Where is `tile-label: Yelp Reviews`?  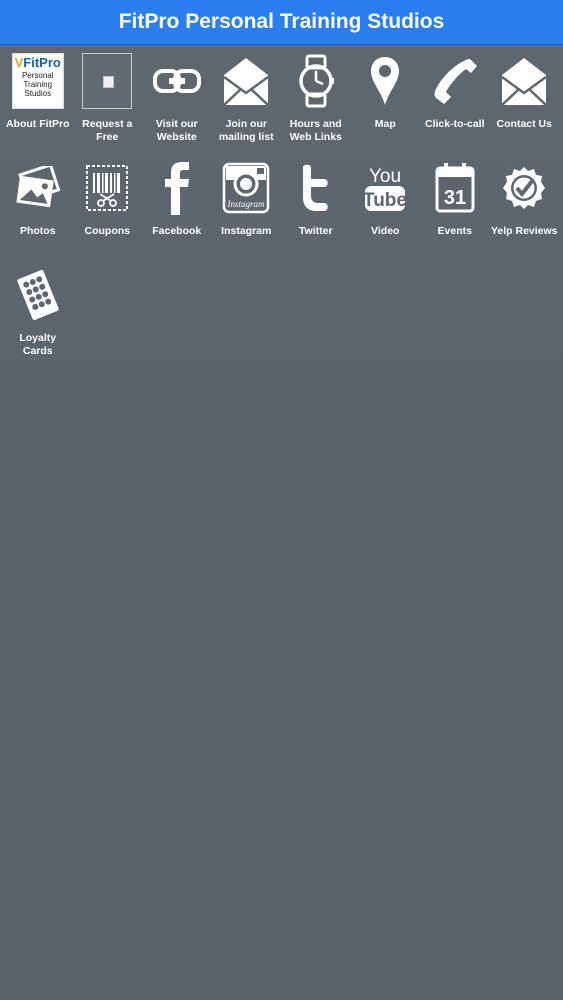
tile-label: Yelp Reviews is located at coordinates (524, 231).